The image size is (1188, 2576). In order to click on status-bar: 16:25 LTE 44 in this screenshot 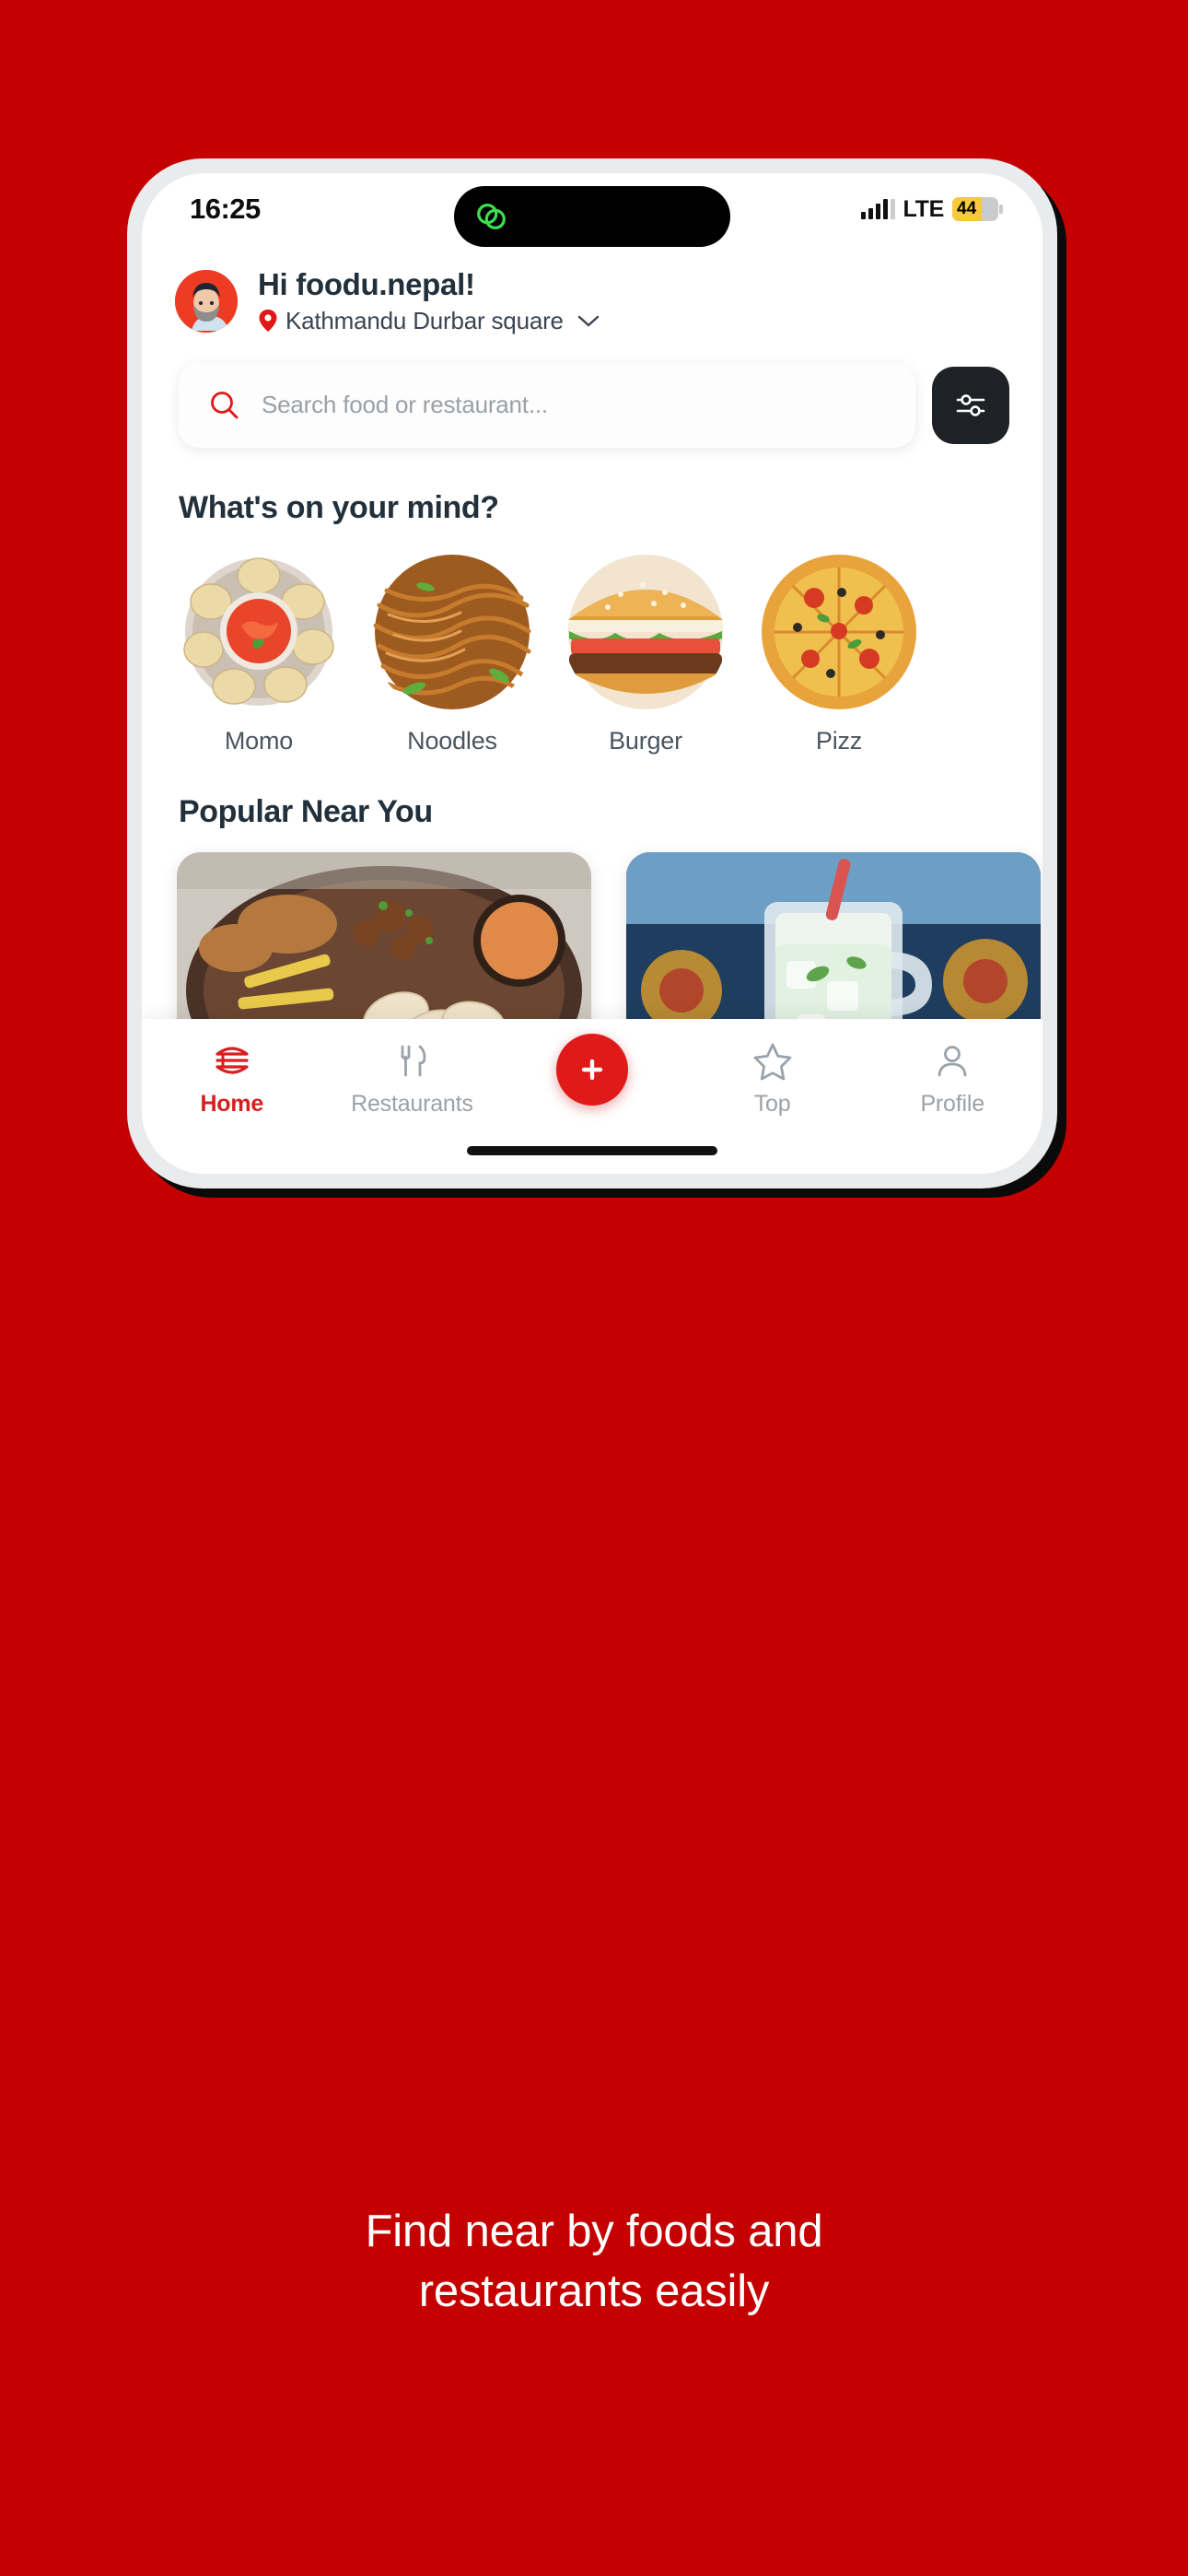, I will do `click(592, 210)`.